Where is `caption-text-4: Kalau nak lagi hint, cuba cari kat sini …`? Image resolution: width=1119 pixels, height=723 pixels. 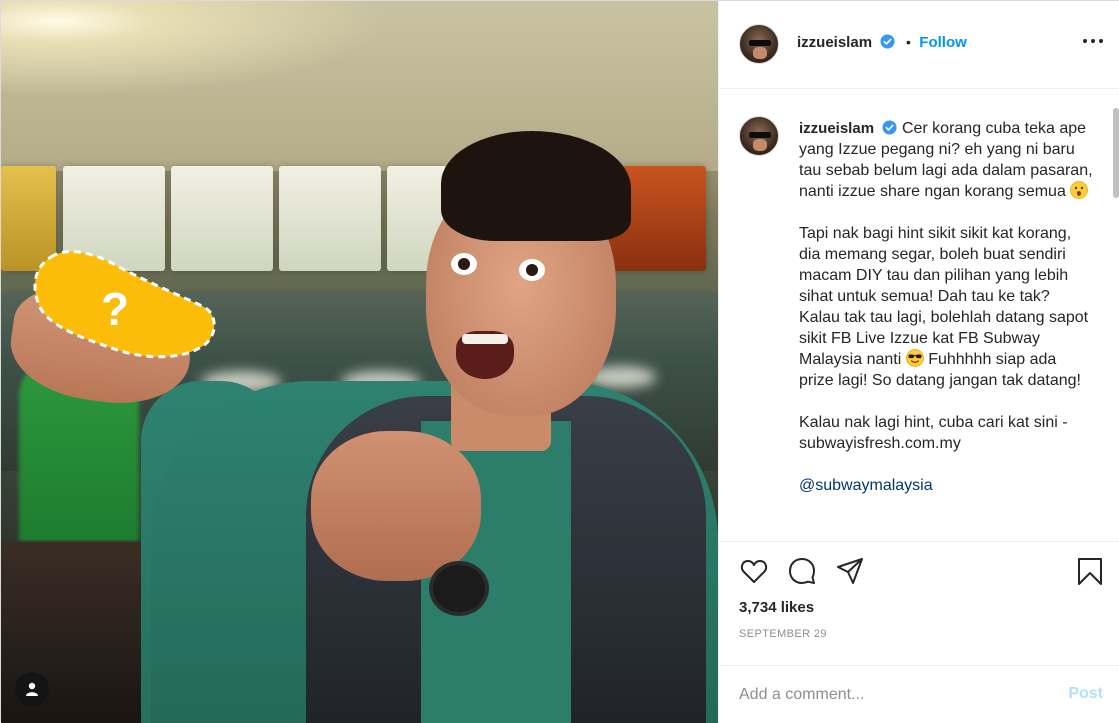 caption-text-4: Kalau nak lagi hint, cuba cari kat sini … is located at coordinates (933, 433).